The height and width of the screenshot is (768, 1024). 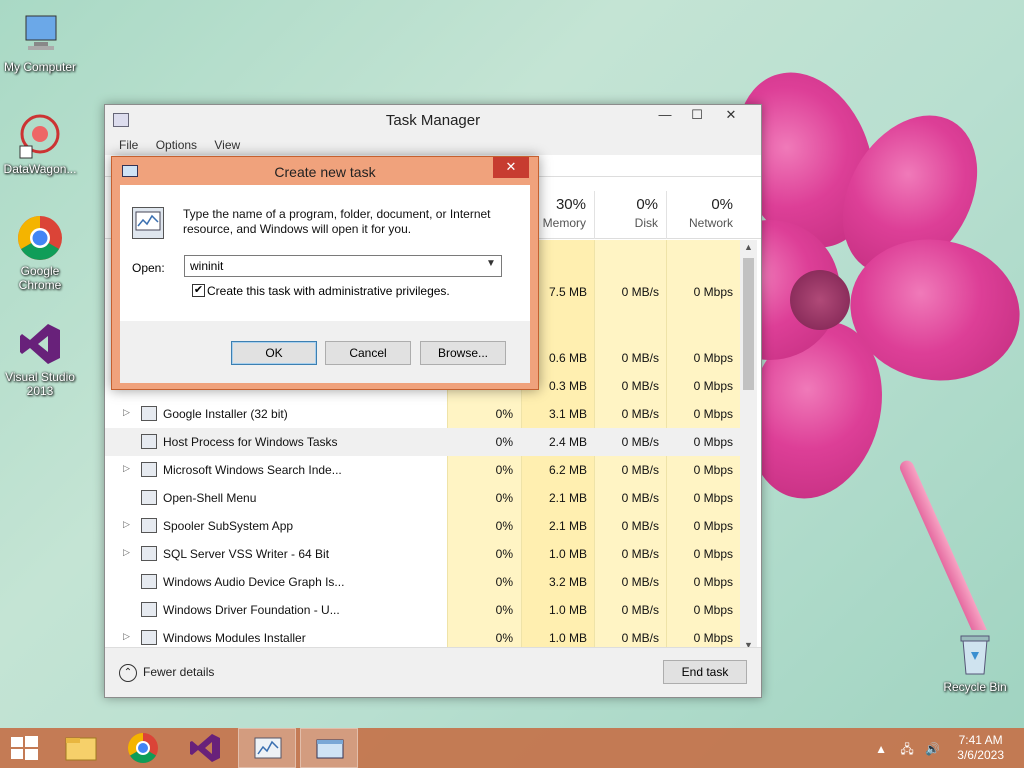 What do you see at coordinates (128, 145) in the screenshot?
I see `menu-file: File` at bounding box center [128, 145].